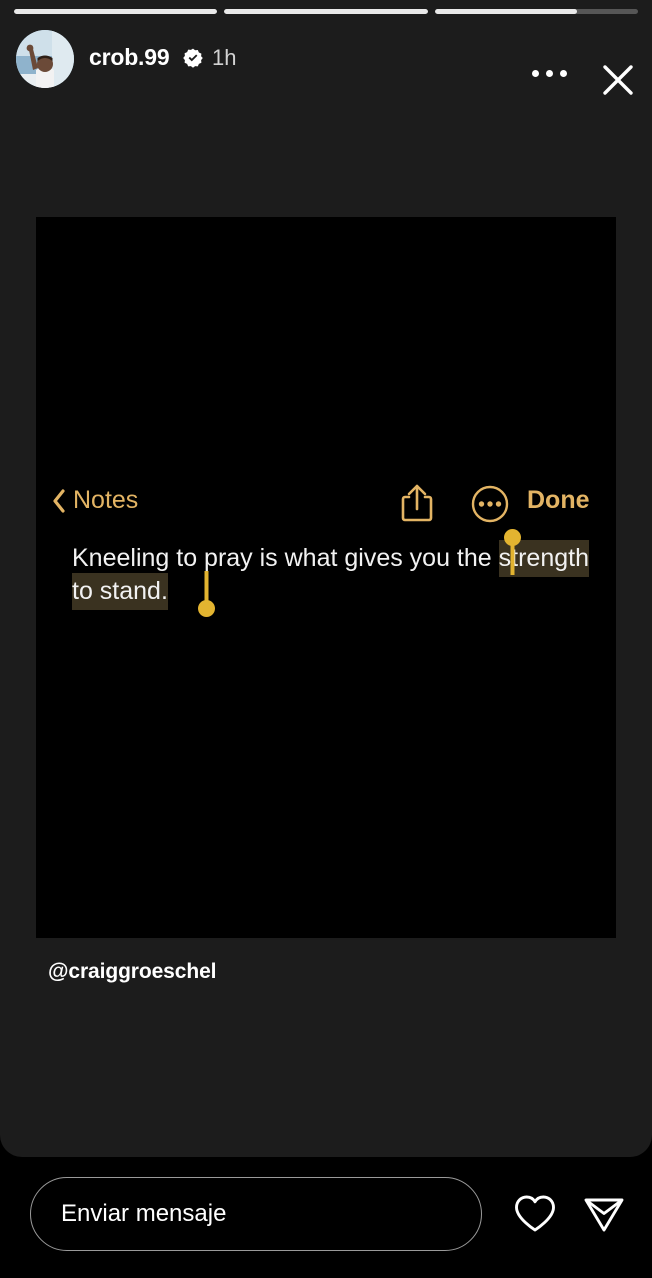 This screenshot has width=652, height=1278. Describe the element at coordinates (326, 504) in the screenshot. I see `notes-toolbar: Notes Done` at that location.